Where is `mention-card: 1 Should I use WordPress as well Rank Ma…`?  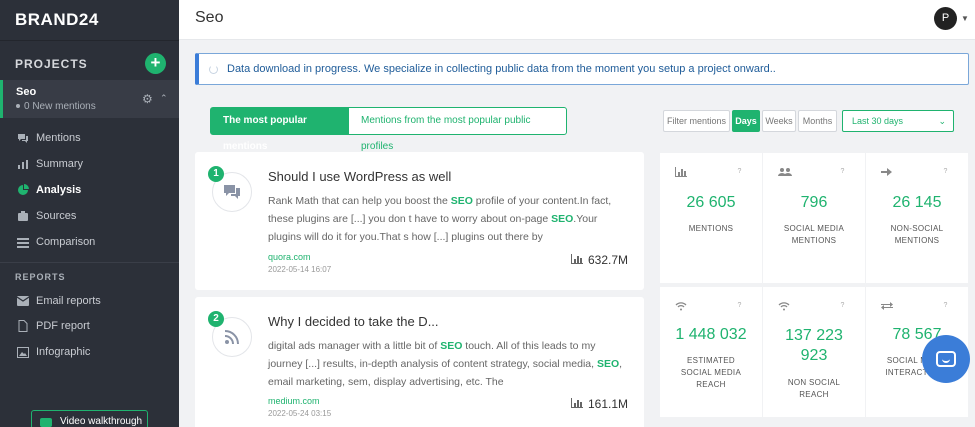
mention-card: 1 Should I use WordPress as well Rank Ma… is located at coordinates (419, 221).